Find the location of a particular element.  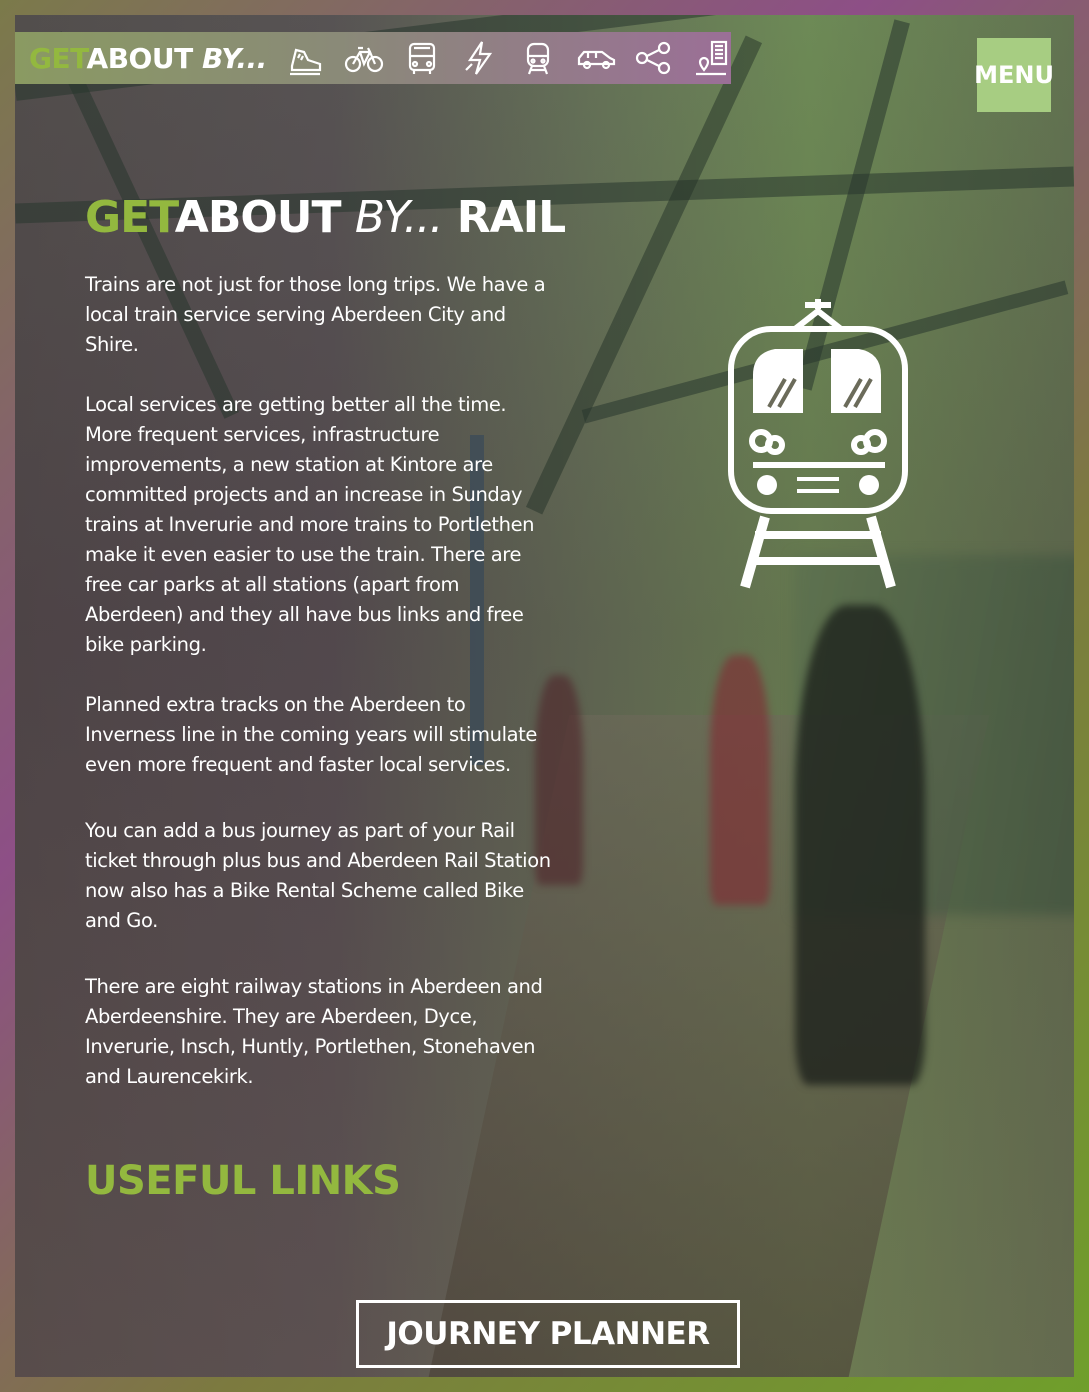

bus-icon is located at coordinates (422, 58).